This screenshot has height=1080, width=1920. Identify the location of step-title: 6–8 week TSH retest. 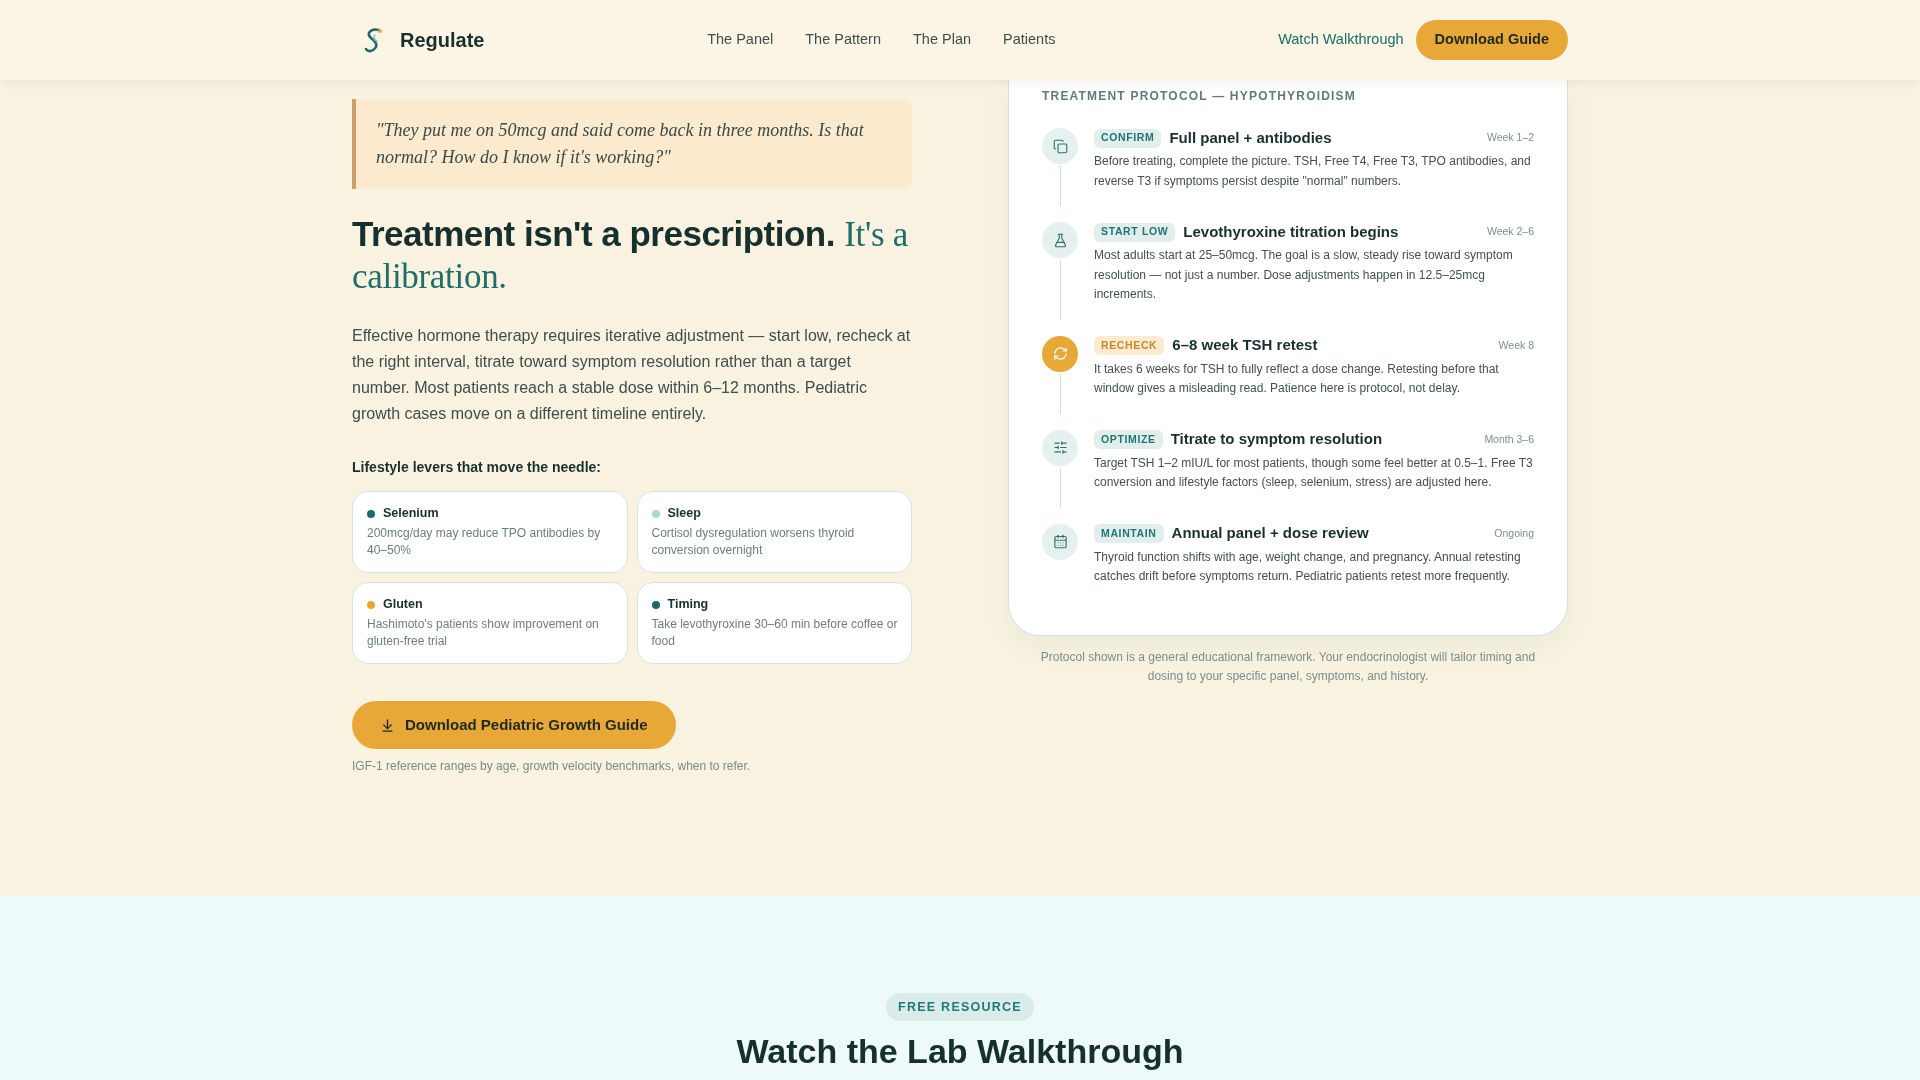
(1245, 345).